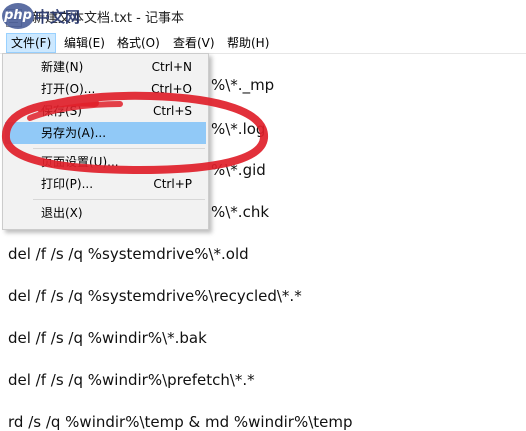 This screenshot has width=526, height=431. What do you see at coordinates (171, 67) in the screenshot?
I see `menu-item-shortcut: Ctrl+N` at bounding box center [171, 67].